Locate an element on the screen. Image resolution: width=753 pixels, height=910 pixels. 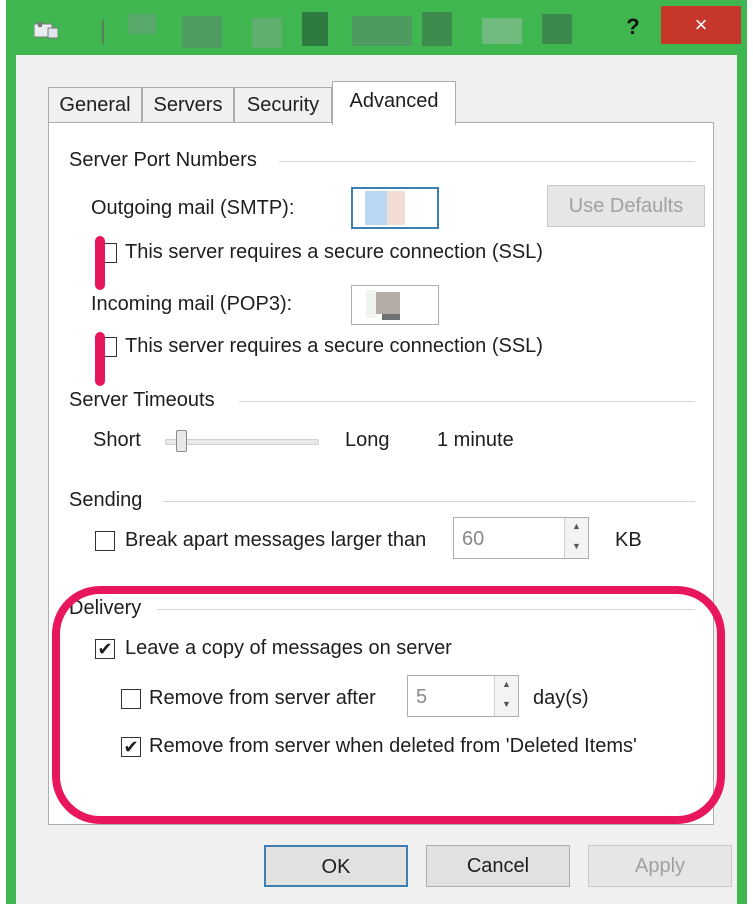
sending-heading: Sending is located at coordinates (106, 500).